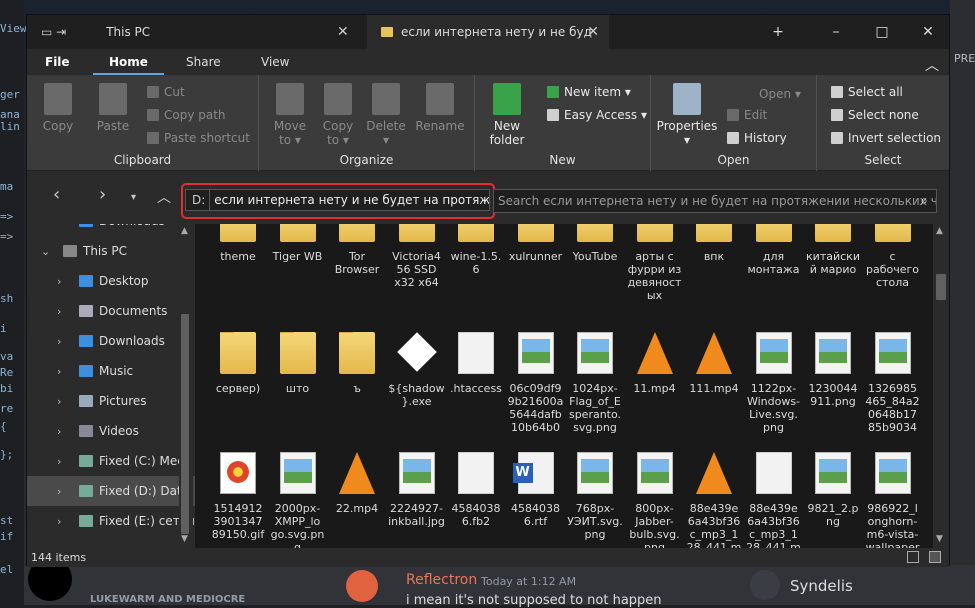  What do you see at coordinates (362, 586) in the screenshot?
I see `author-avatar` at bounding box center [362, 586].